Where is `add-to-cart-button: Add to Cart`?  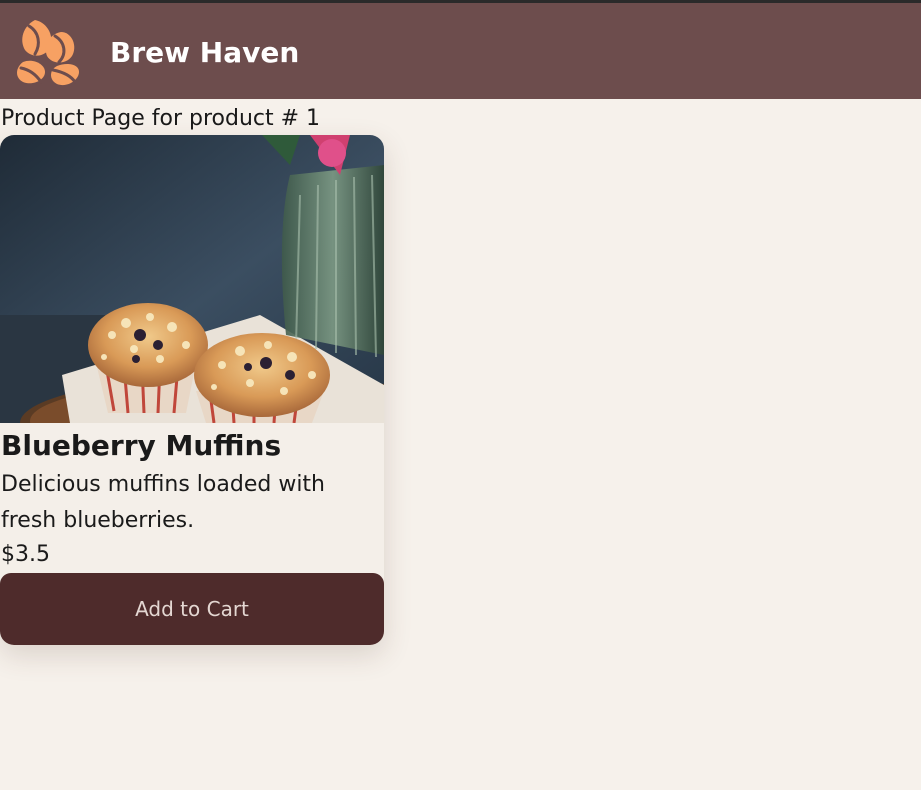
add-to-cart-button: Add to Cart is located at coordinates (192, 609).